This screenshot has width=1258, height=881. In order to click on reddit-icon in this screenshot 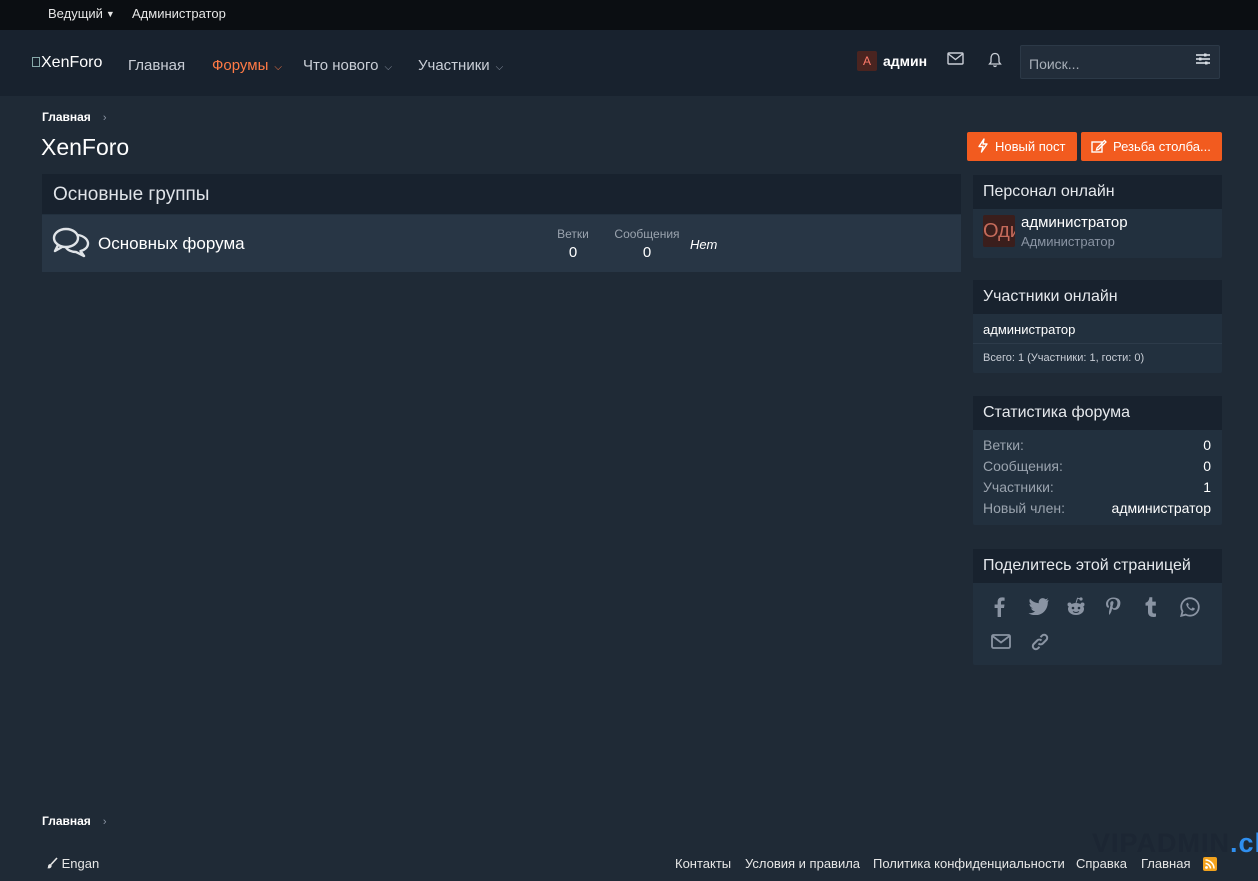, I will do `click(1076, 608)`.